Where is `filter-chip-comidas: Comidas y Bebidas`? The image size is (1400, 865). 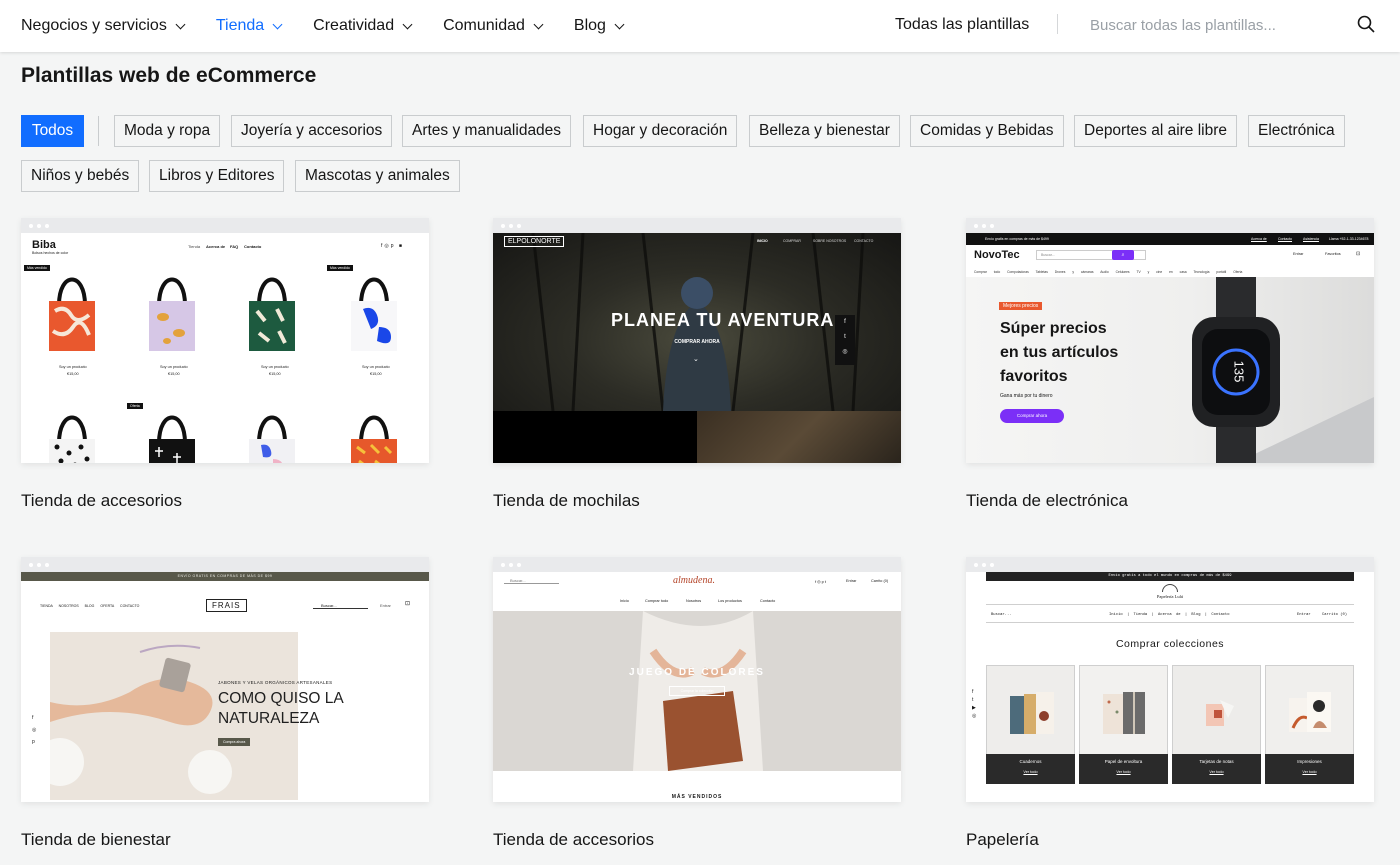
filter-chip-comidas: Comidas y Bebidas is located at coordinates (987, 131).